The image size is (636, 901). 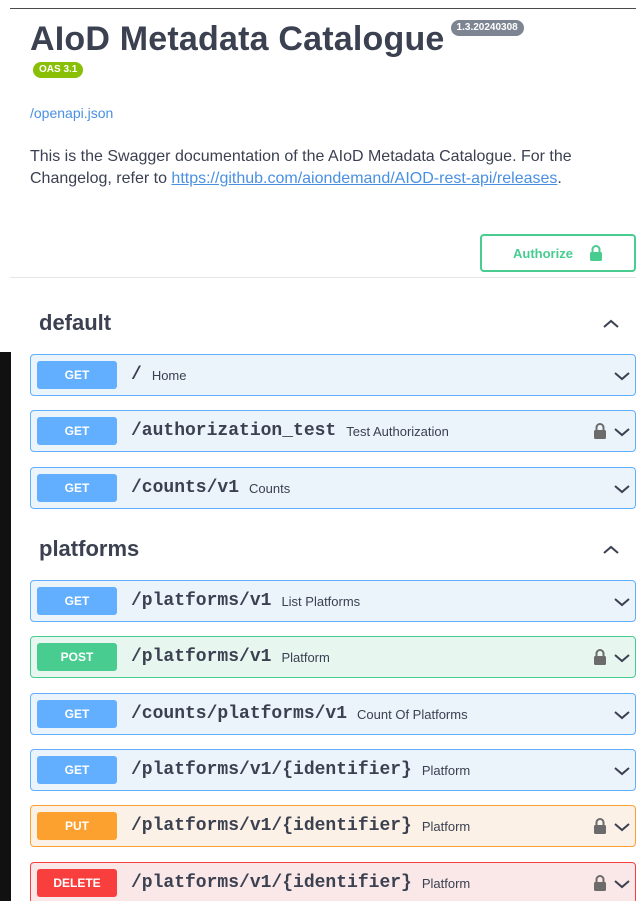 What do you see at coordinates (333, 549) in the screenshot?
I see `tag-section-platforms: platforms` at bounding box center [333, 549].